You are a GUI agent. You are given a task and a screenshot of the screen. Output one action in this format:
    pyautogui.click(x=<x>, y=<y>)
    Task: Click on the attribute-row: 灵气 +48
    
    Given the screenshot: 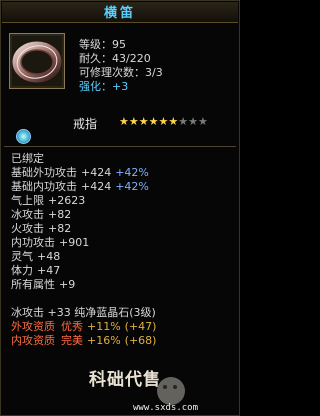 What is the action you would take?
    pyautogui.click(x=35, y=257)
    